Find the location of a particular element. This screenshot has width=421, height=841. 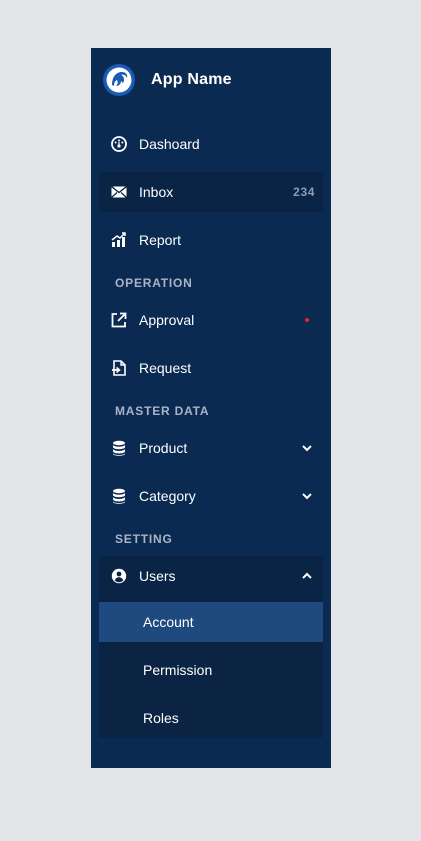

sidebar-item-label: Request is located at coordinates (165, 368).